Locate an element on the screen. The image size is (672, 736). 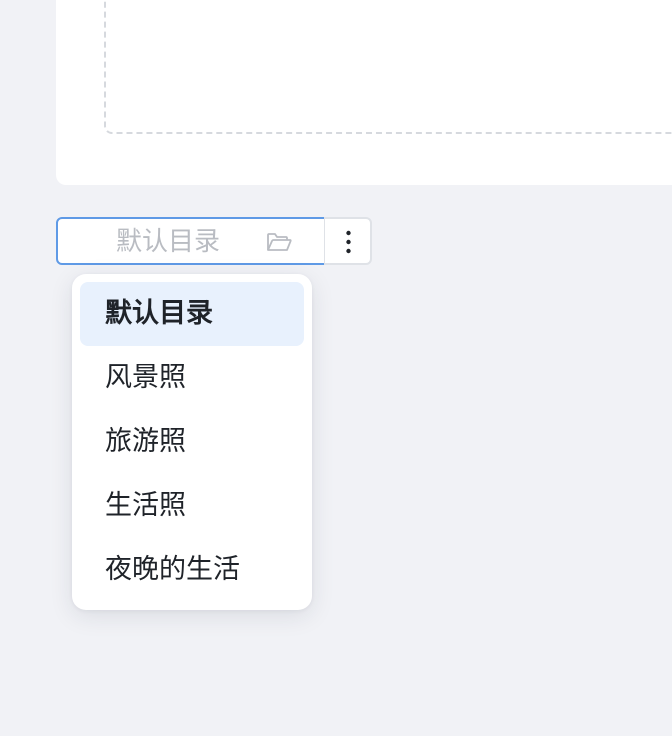
more-vertical-icon is located at coordinates (348, 242).